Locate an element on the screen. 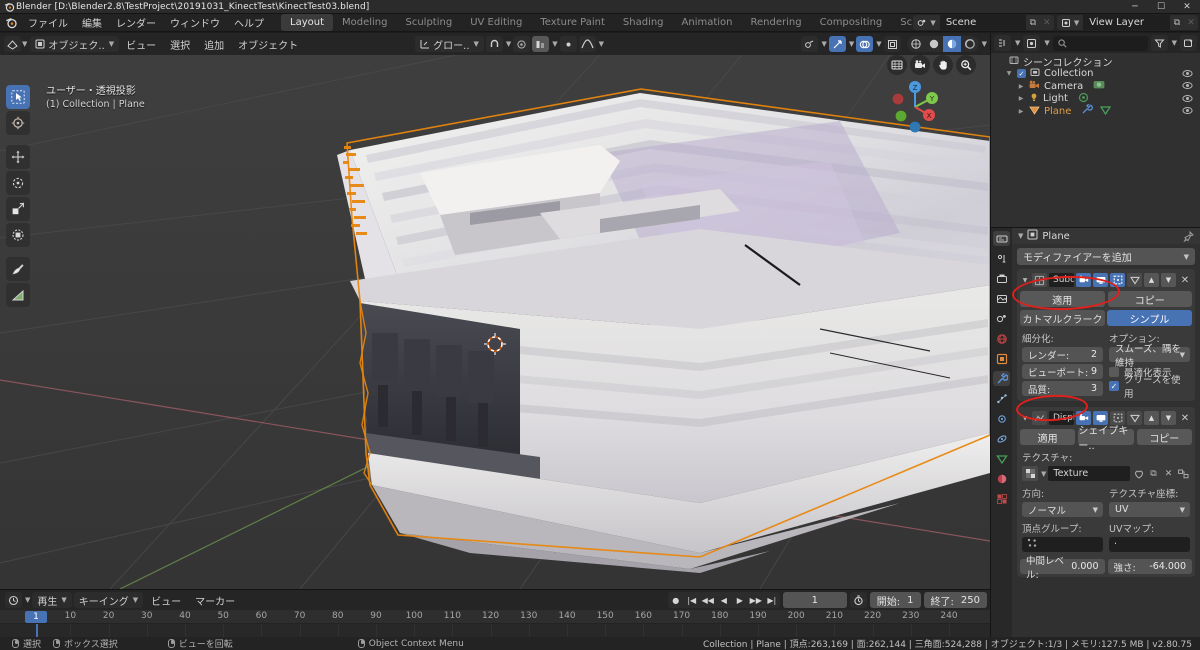  camera-visibility-icon is located at coordinates (1187, 87).